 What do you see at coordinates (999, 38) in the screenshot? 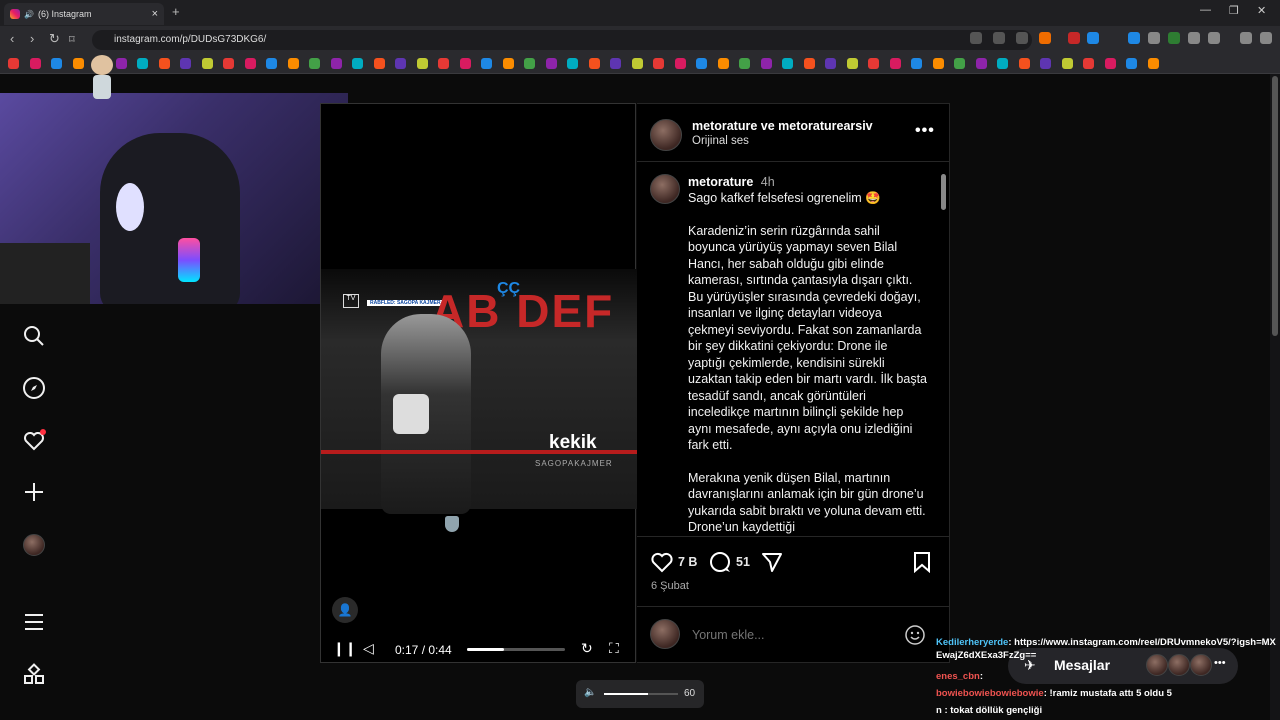
I see `screenshot-icon` at bounding box center [999, 38].